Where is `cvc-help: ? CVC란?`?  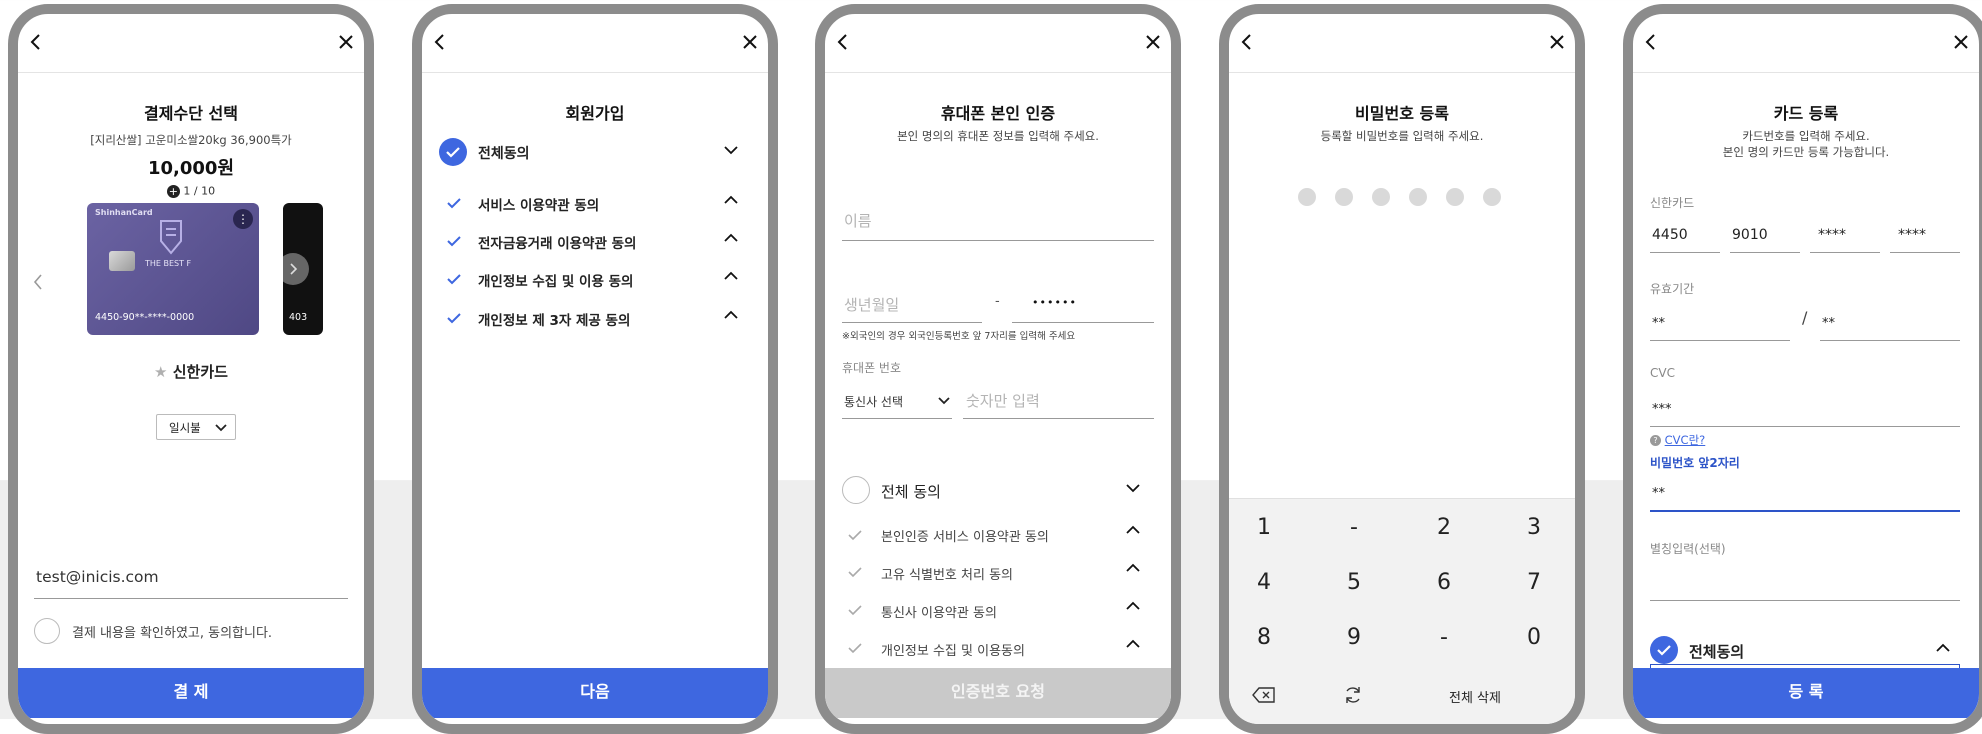 cvc-help: ? CVC란? is located at coordinates (1677, 440).